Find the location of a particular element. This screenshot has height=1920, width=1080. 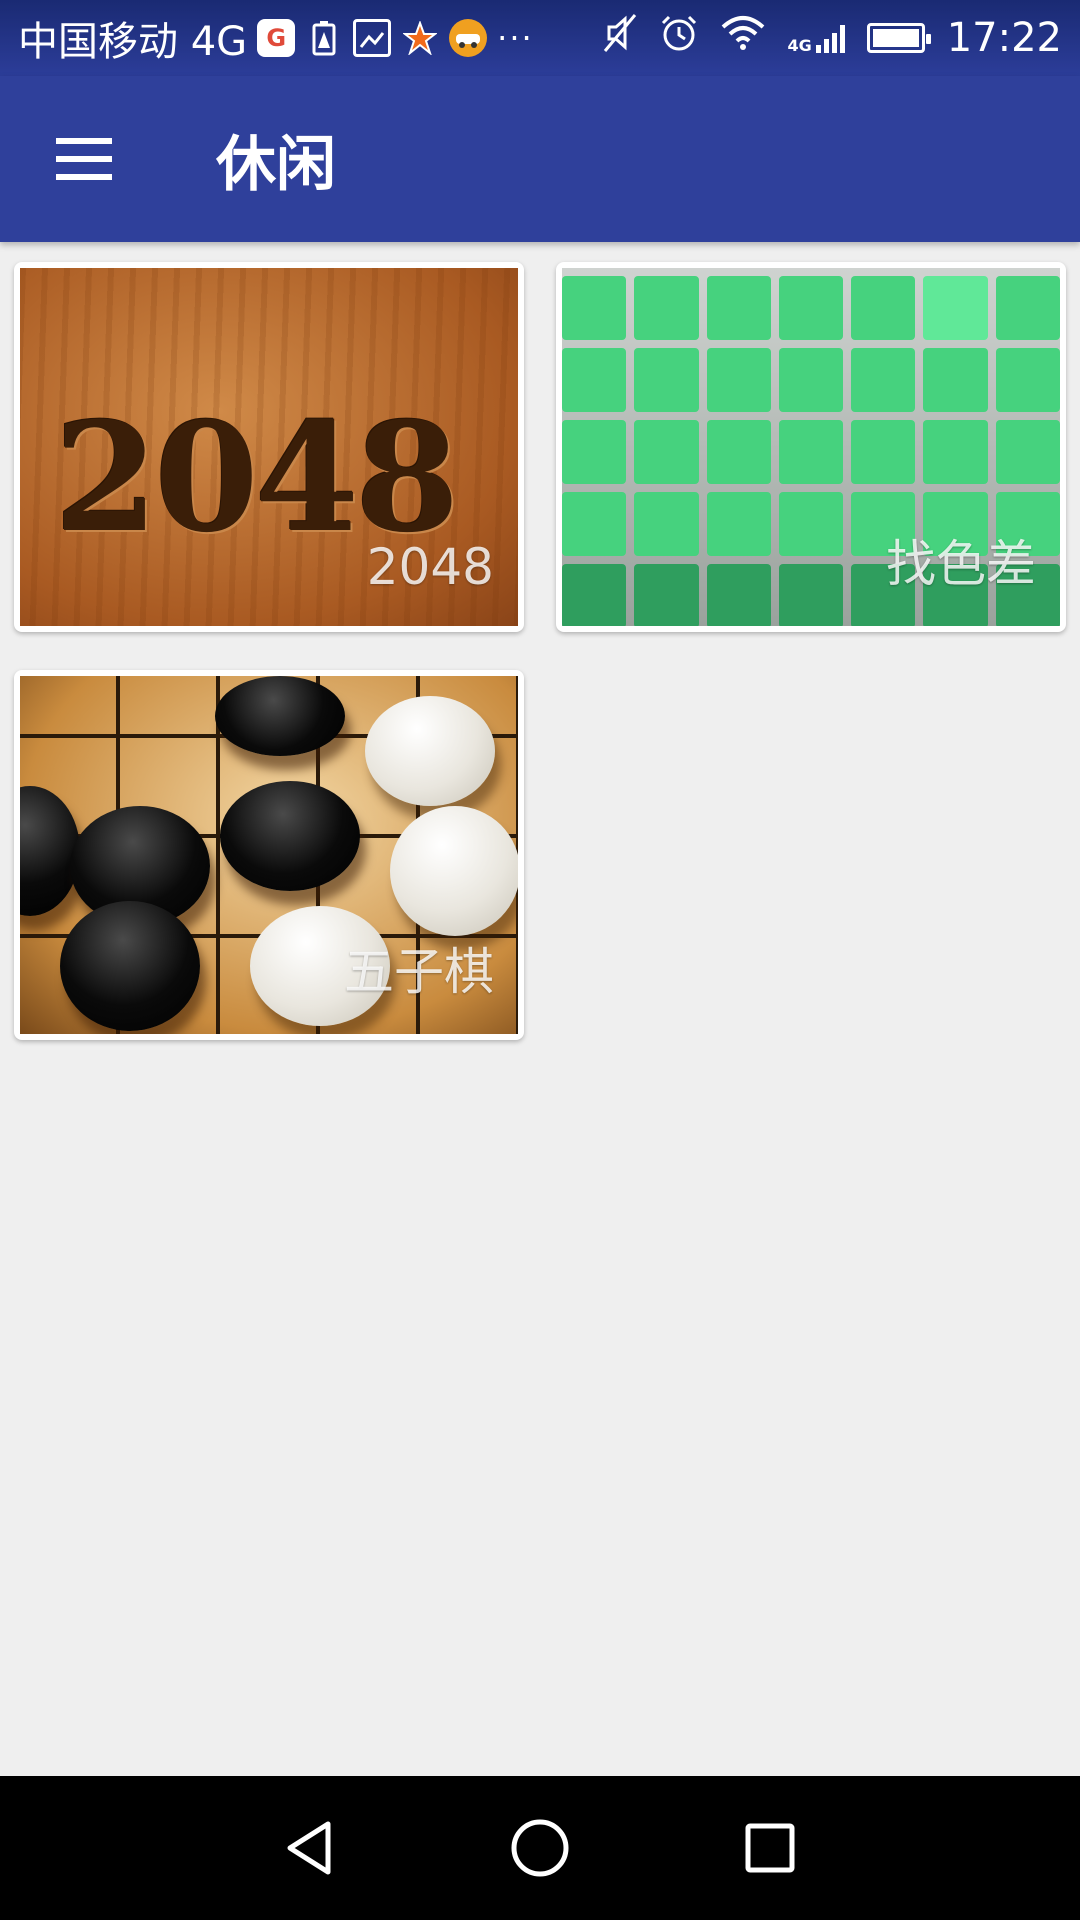

gomoku-image: 五子棋 is located at coordinates (269, 855).